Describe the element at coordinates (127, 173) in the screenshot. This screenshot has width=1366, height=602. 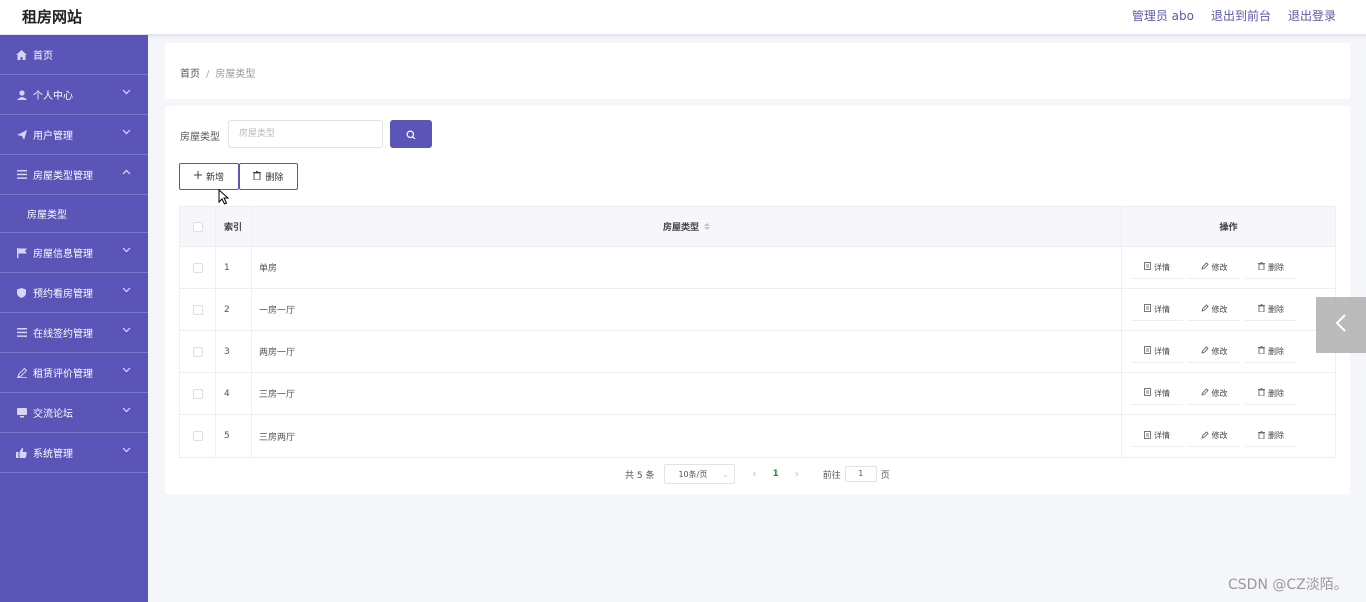
I see `chevron-up-icon` at that location.